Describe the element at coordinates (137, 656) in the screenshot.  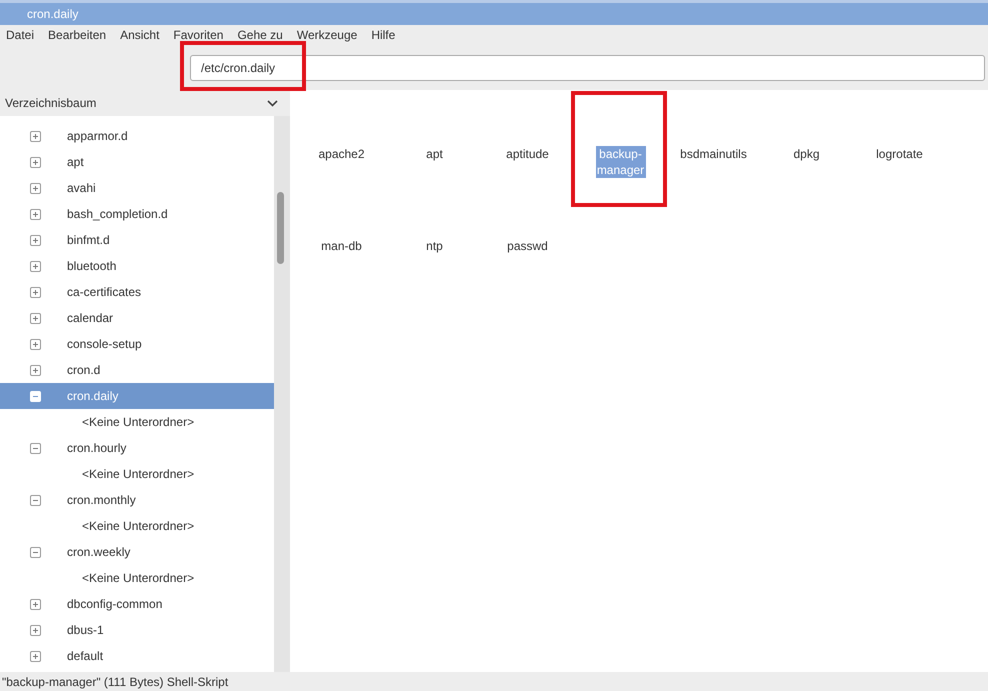
I see `tree-item: default` at that location.